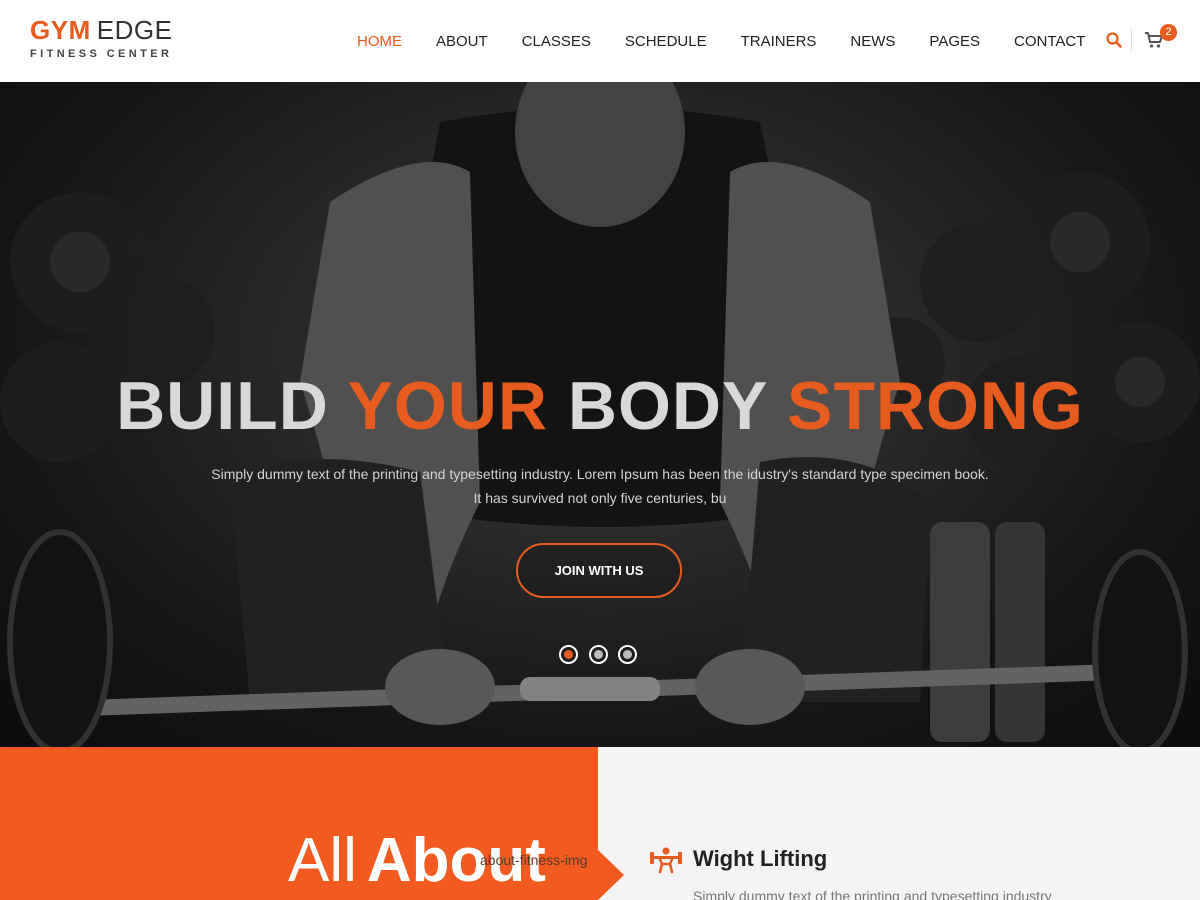  I want to click on logo: GYM EDGE FITNESS CENTER, so click(110, 41).